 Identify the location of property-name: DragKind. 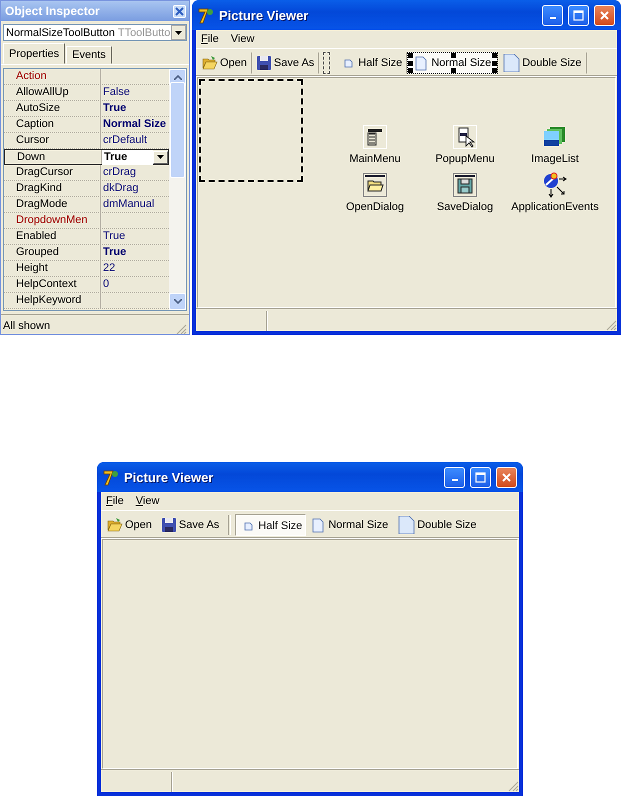
(52, 188).